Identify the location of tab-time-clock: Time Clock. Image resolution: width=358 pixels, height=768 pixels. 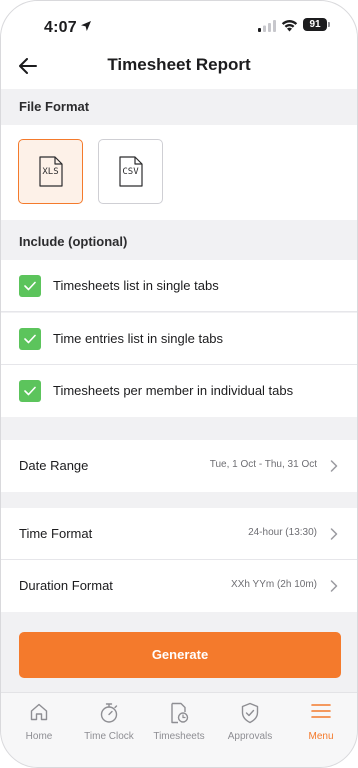
(109, 722).